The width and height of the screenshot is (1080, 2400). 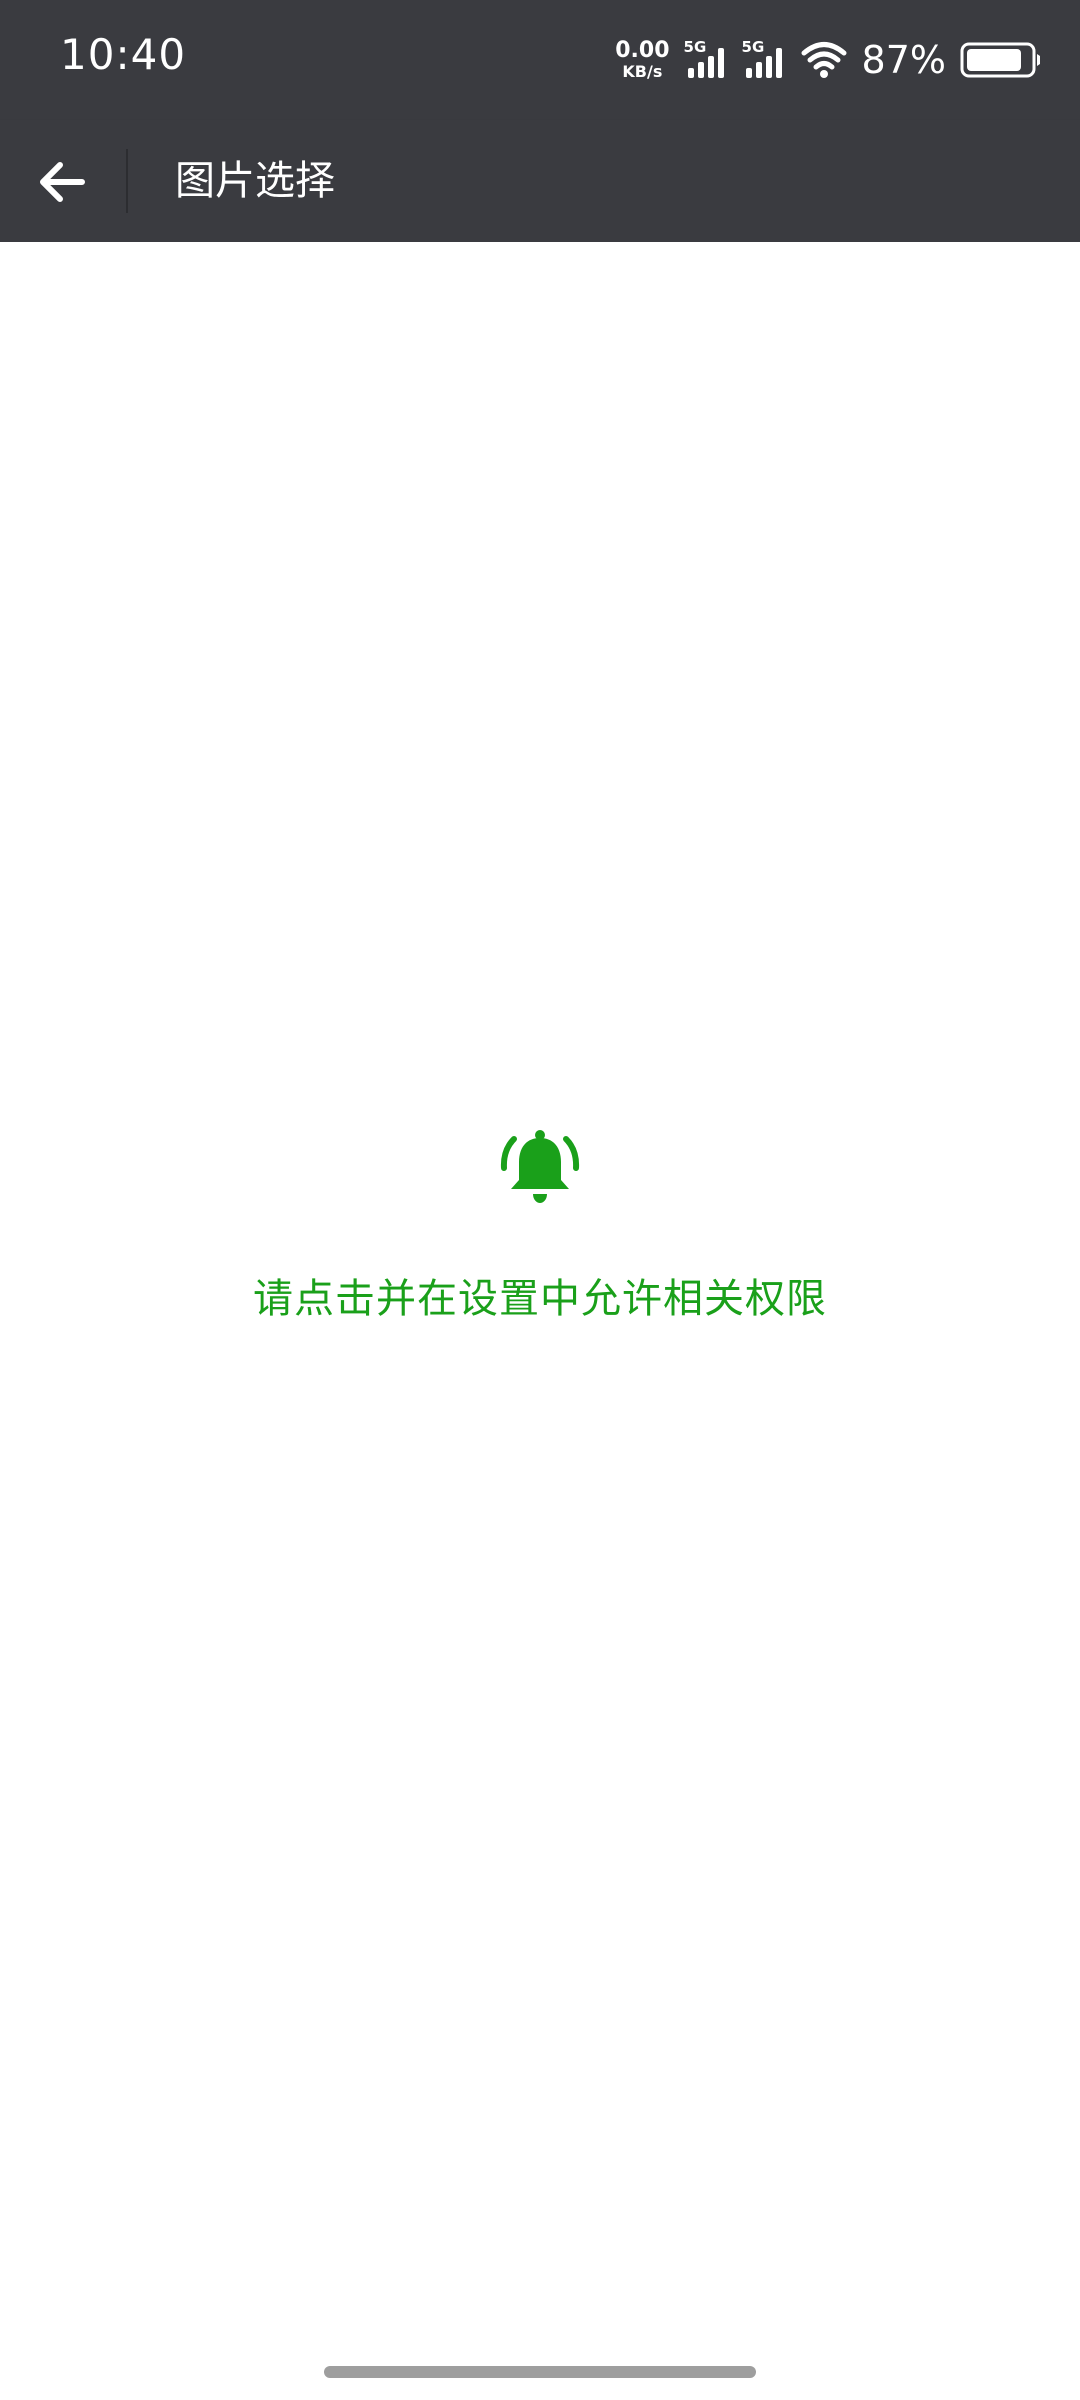 I want to click on bell-ring-icon, so click(x=540, y=1170).